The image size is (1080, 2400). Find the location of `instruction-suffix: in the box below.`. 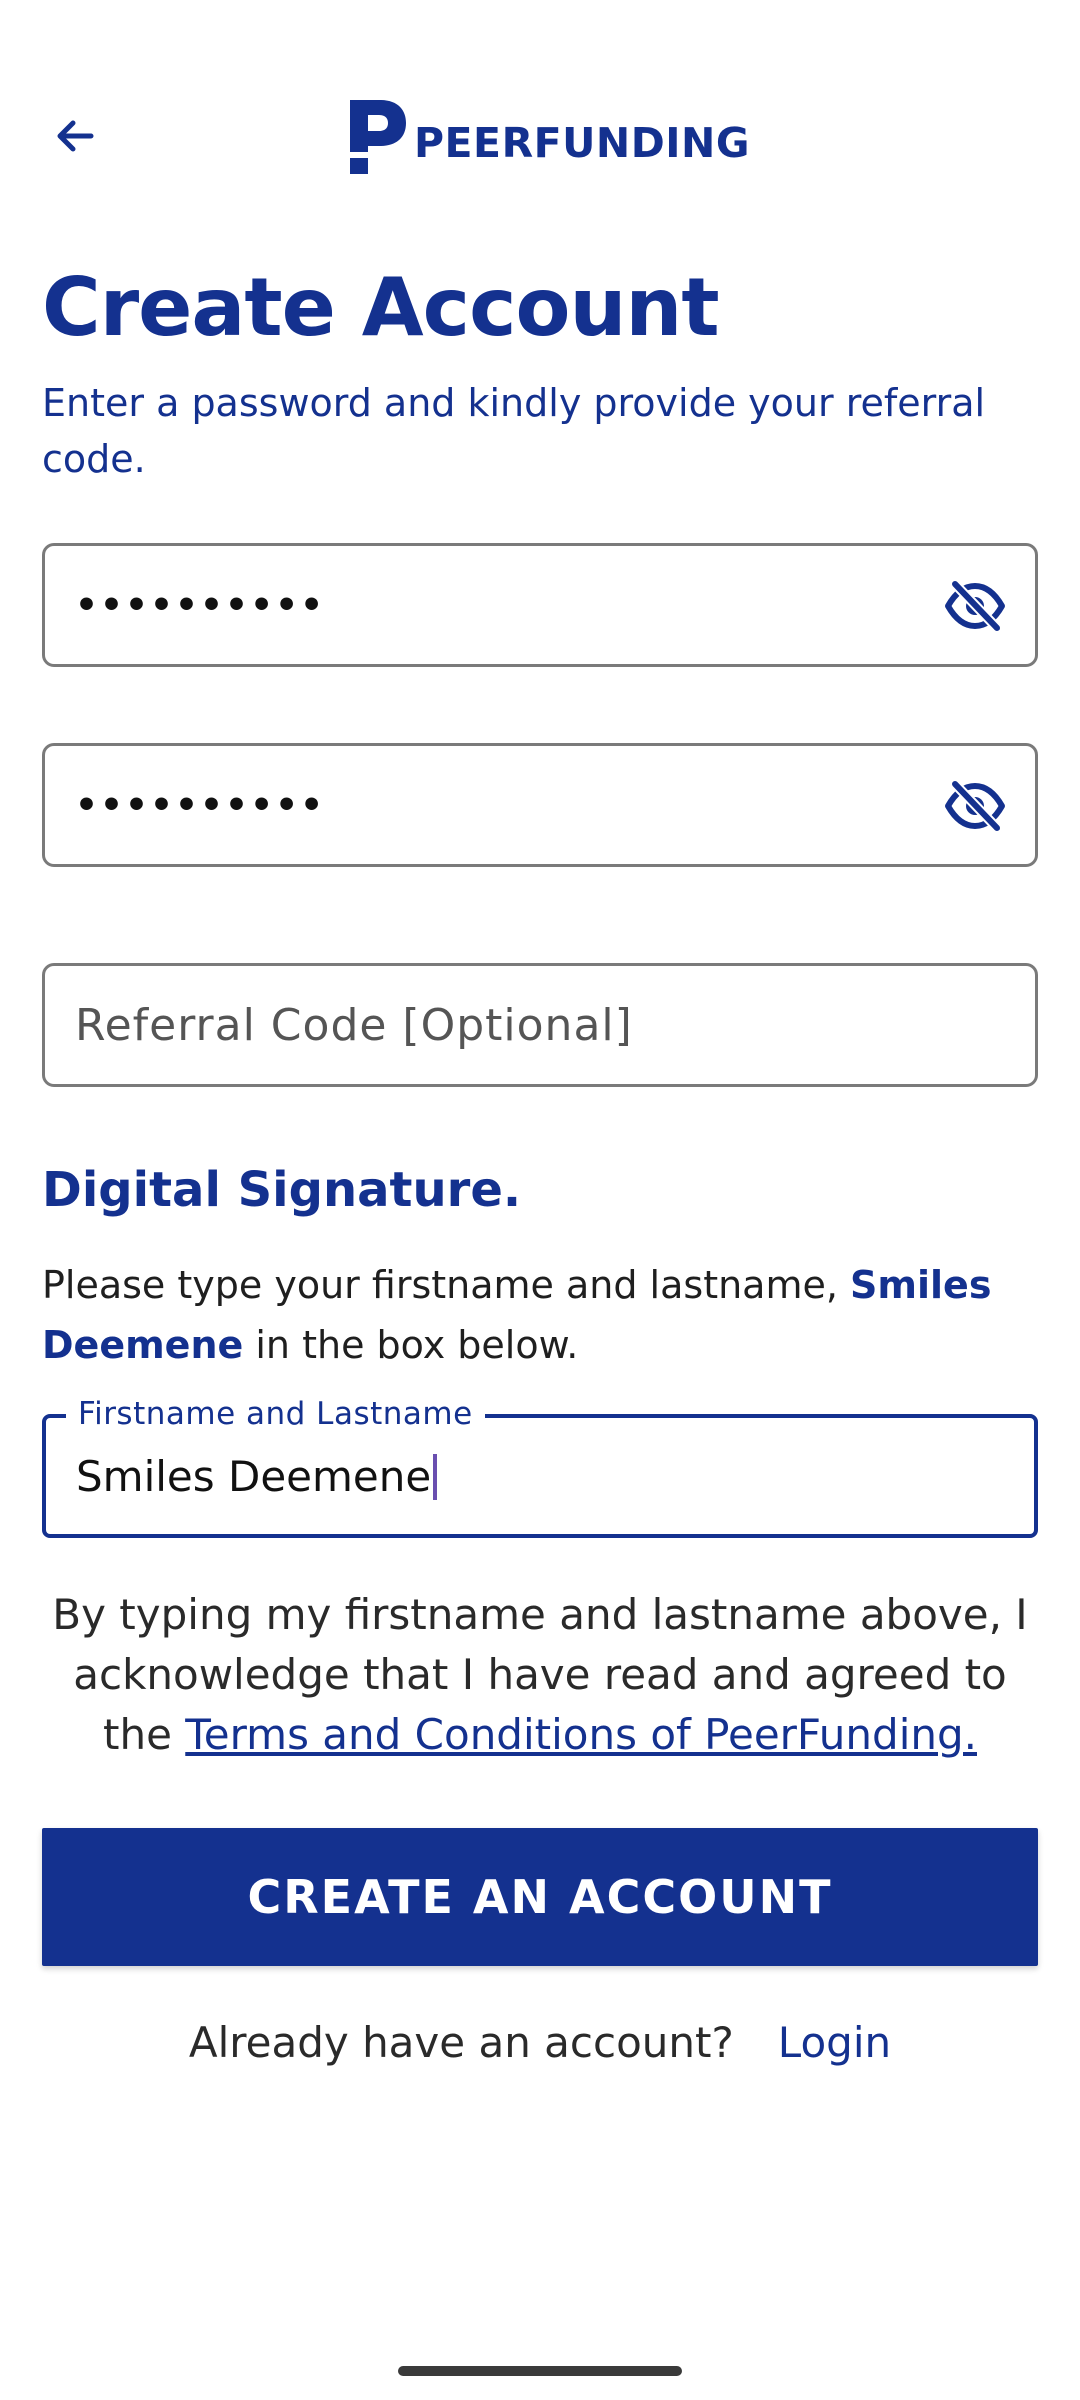

instruction-suffix: in the box below. is located at coordinates (411, 1345).